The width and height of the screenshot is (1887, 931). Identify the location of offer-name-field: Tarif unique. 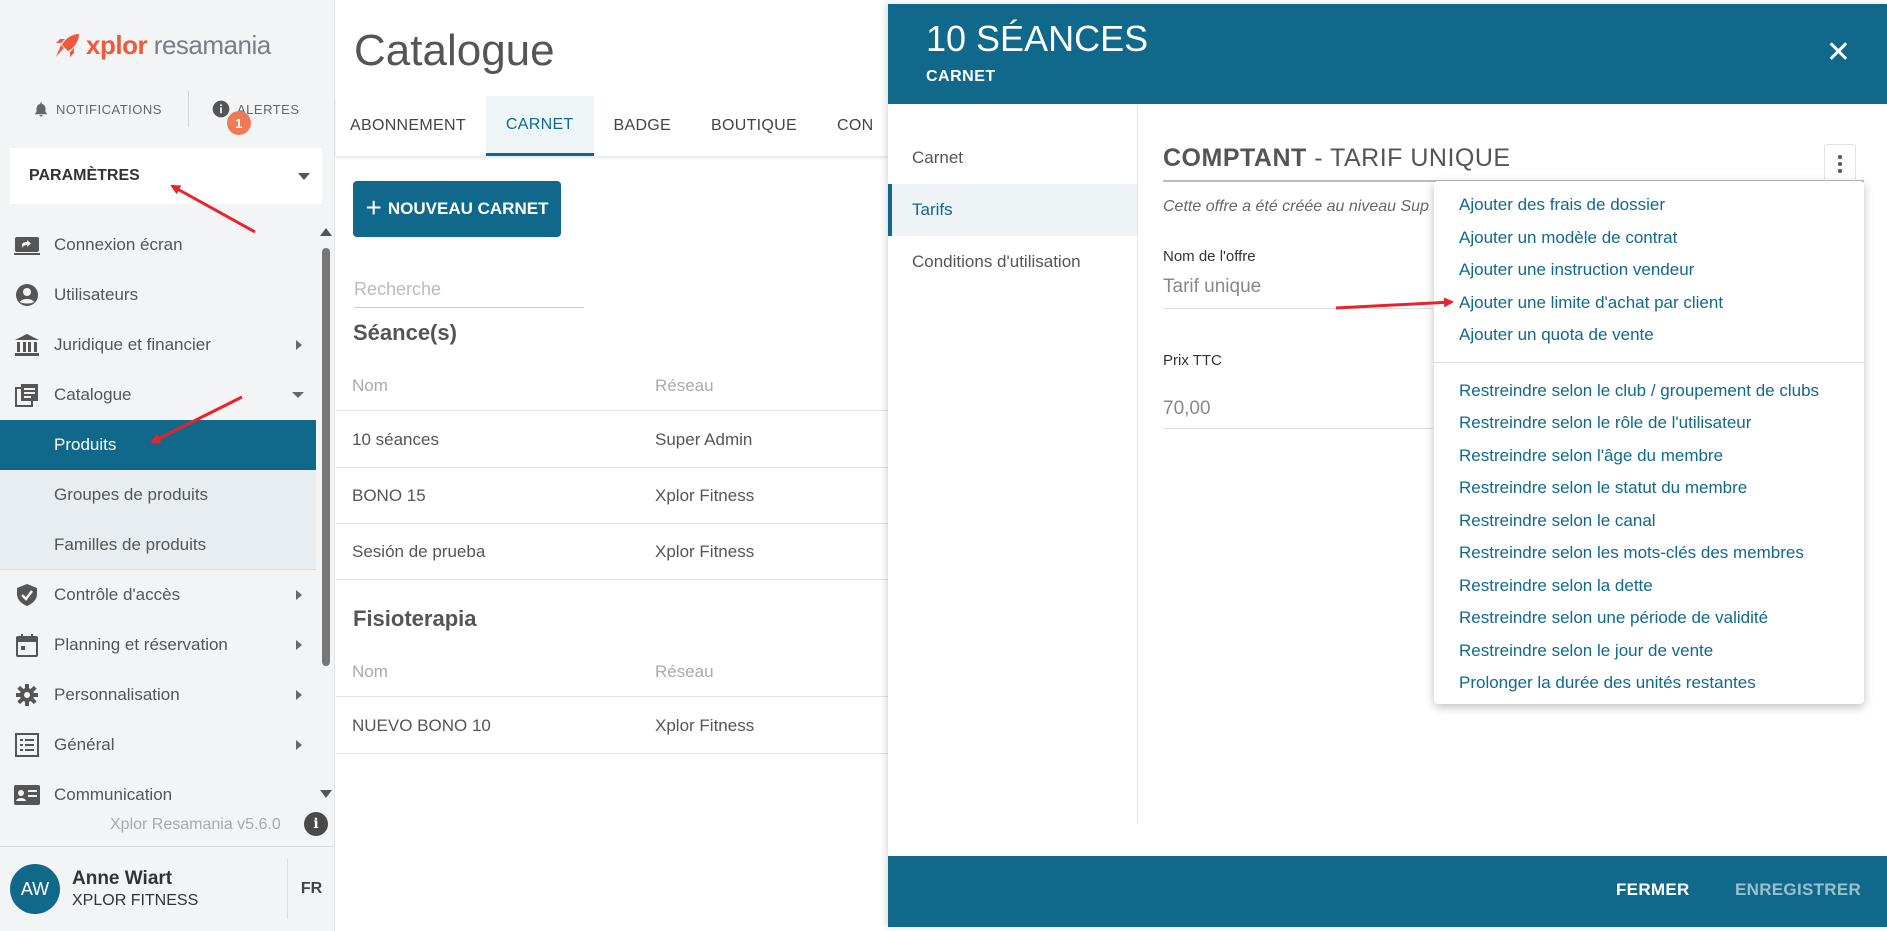
(1212, 287).